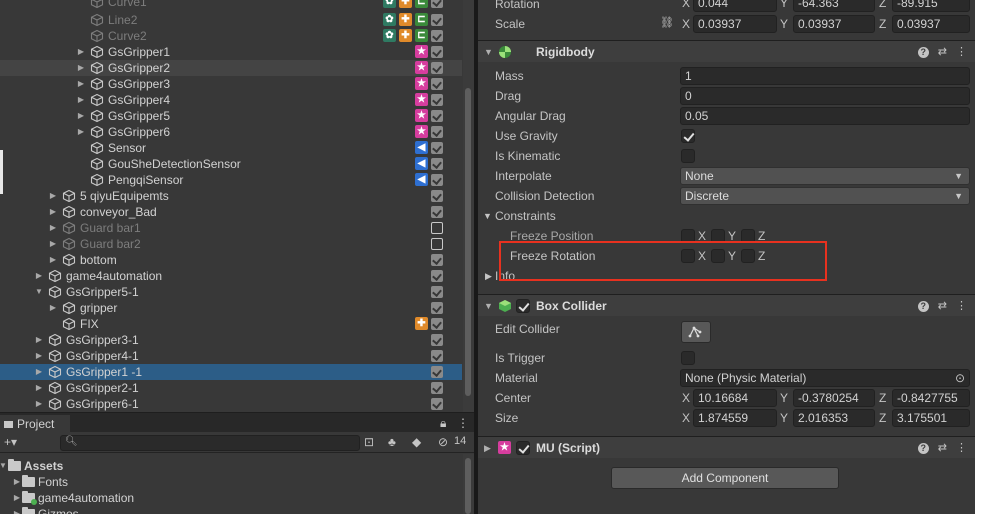  What do you see at coordinates (230, 510) in the screenshot?
I see `project-folder-item: ▶ Gizmos` at bounding box center [230, 510].